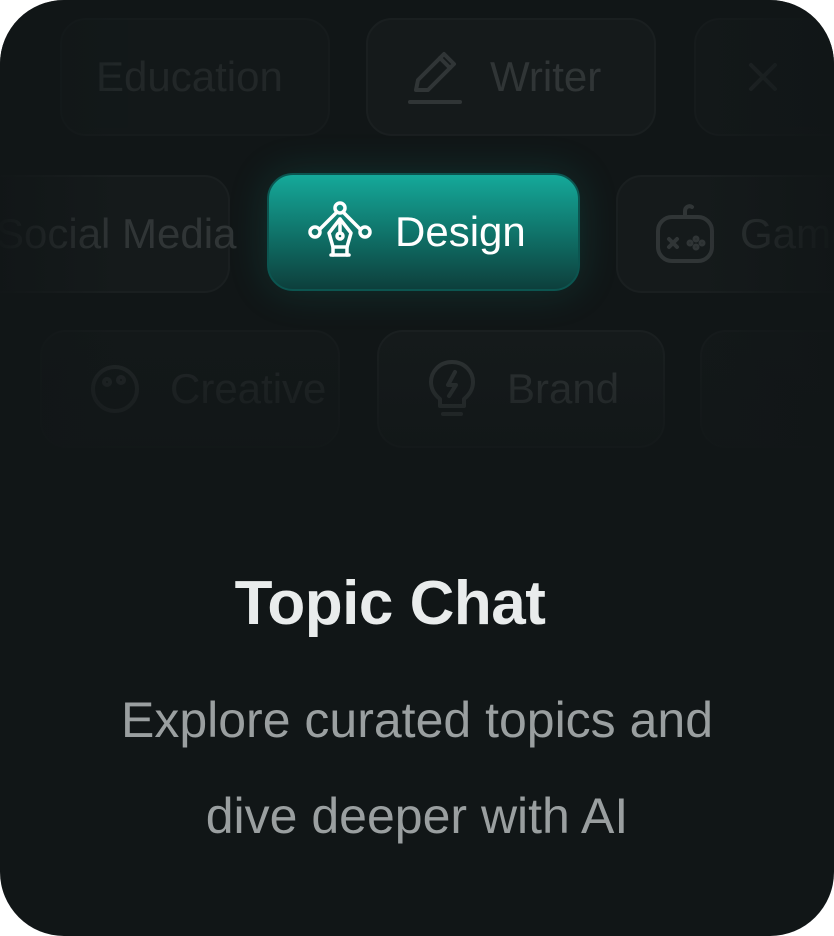 This screenshot has width=834, height=936. I want to click on chip-social-media: Social Media, so click(118, 234).